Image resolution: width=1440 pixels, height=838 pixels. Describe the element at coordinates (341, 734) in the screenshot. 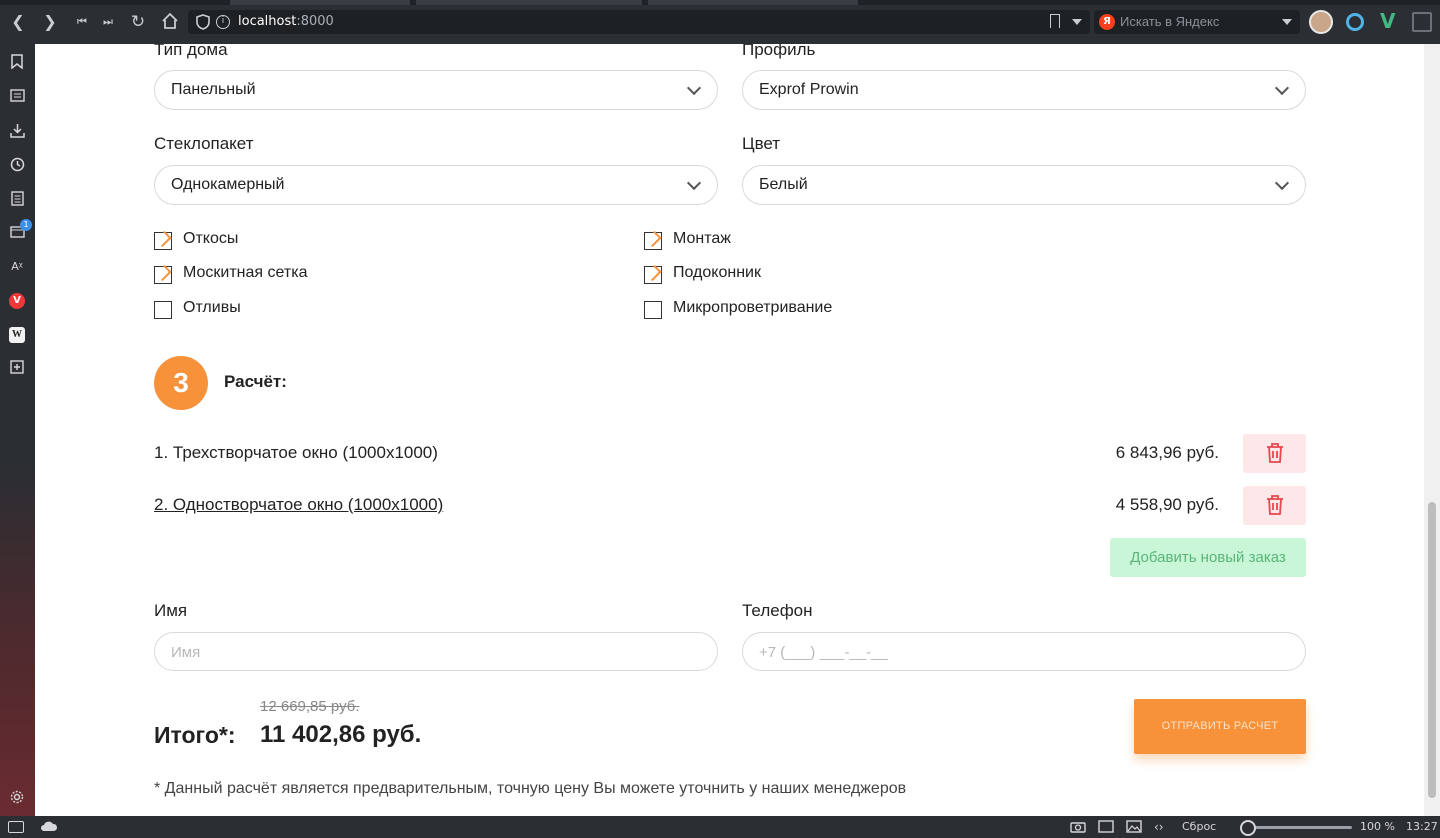

I see `total-price: 11 402,86 руб.` at that location.